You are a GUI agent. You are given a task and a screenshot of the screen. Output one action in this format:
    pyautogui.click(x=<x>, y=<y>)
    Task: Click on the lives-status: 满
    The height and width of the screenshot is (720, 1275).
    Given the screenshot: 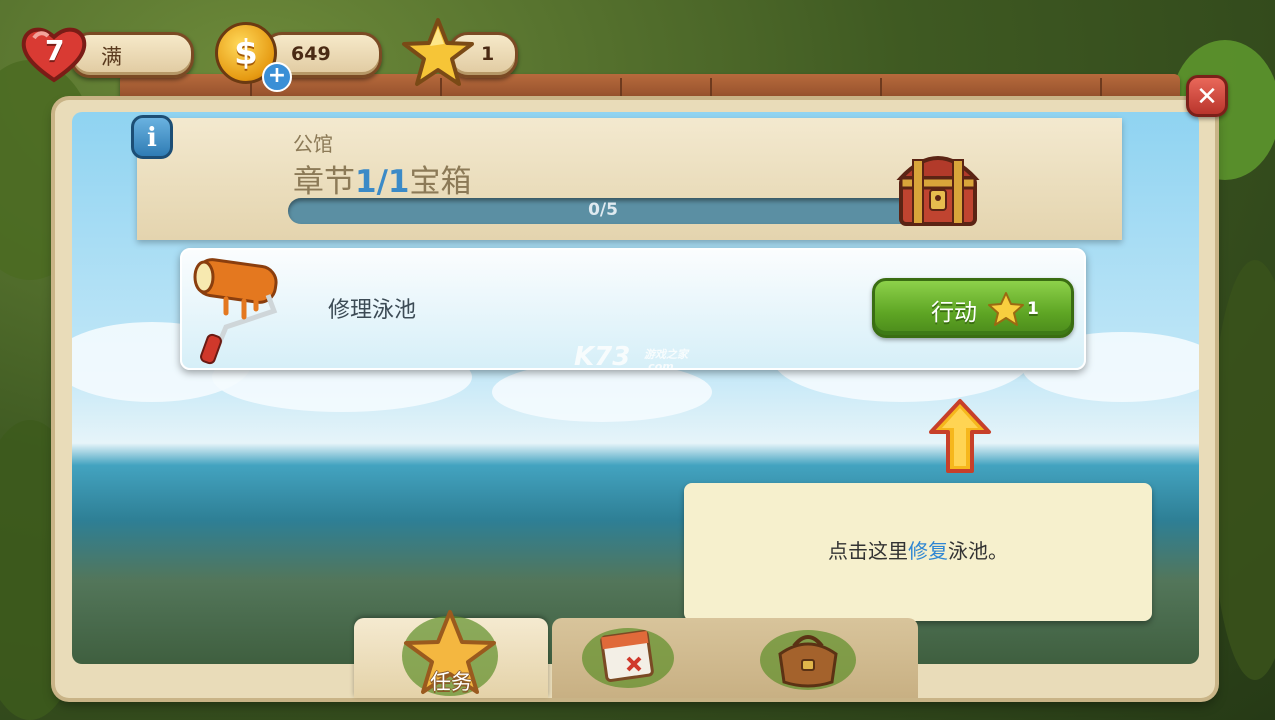 What is the action you would take?
    pyautogui.click(x=111, y=57)
    